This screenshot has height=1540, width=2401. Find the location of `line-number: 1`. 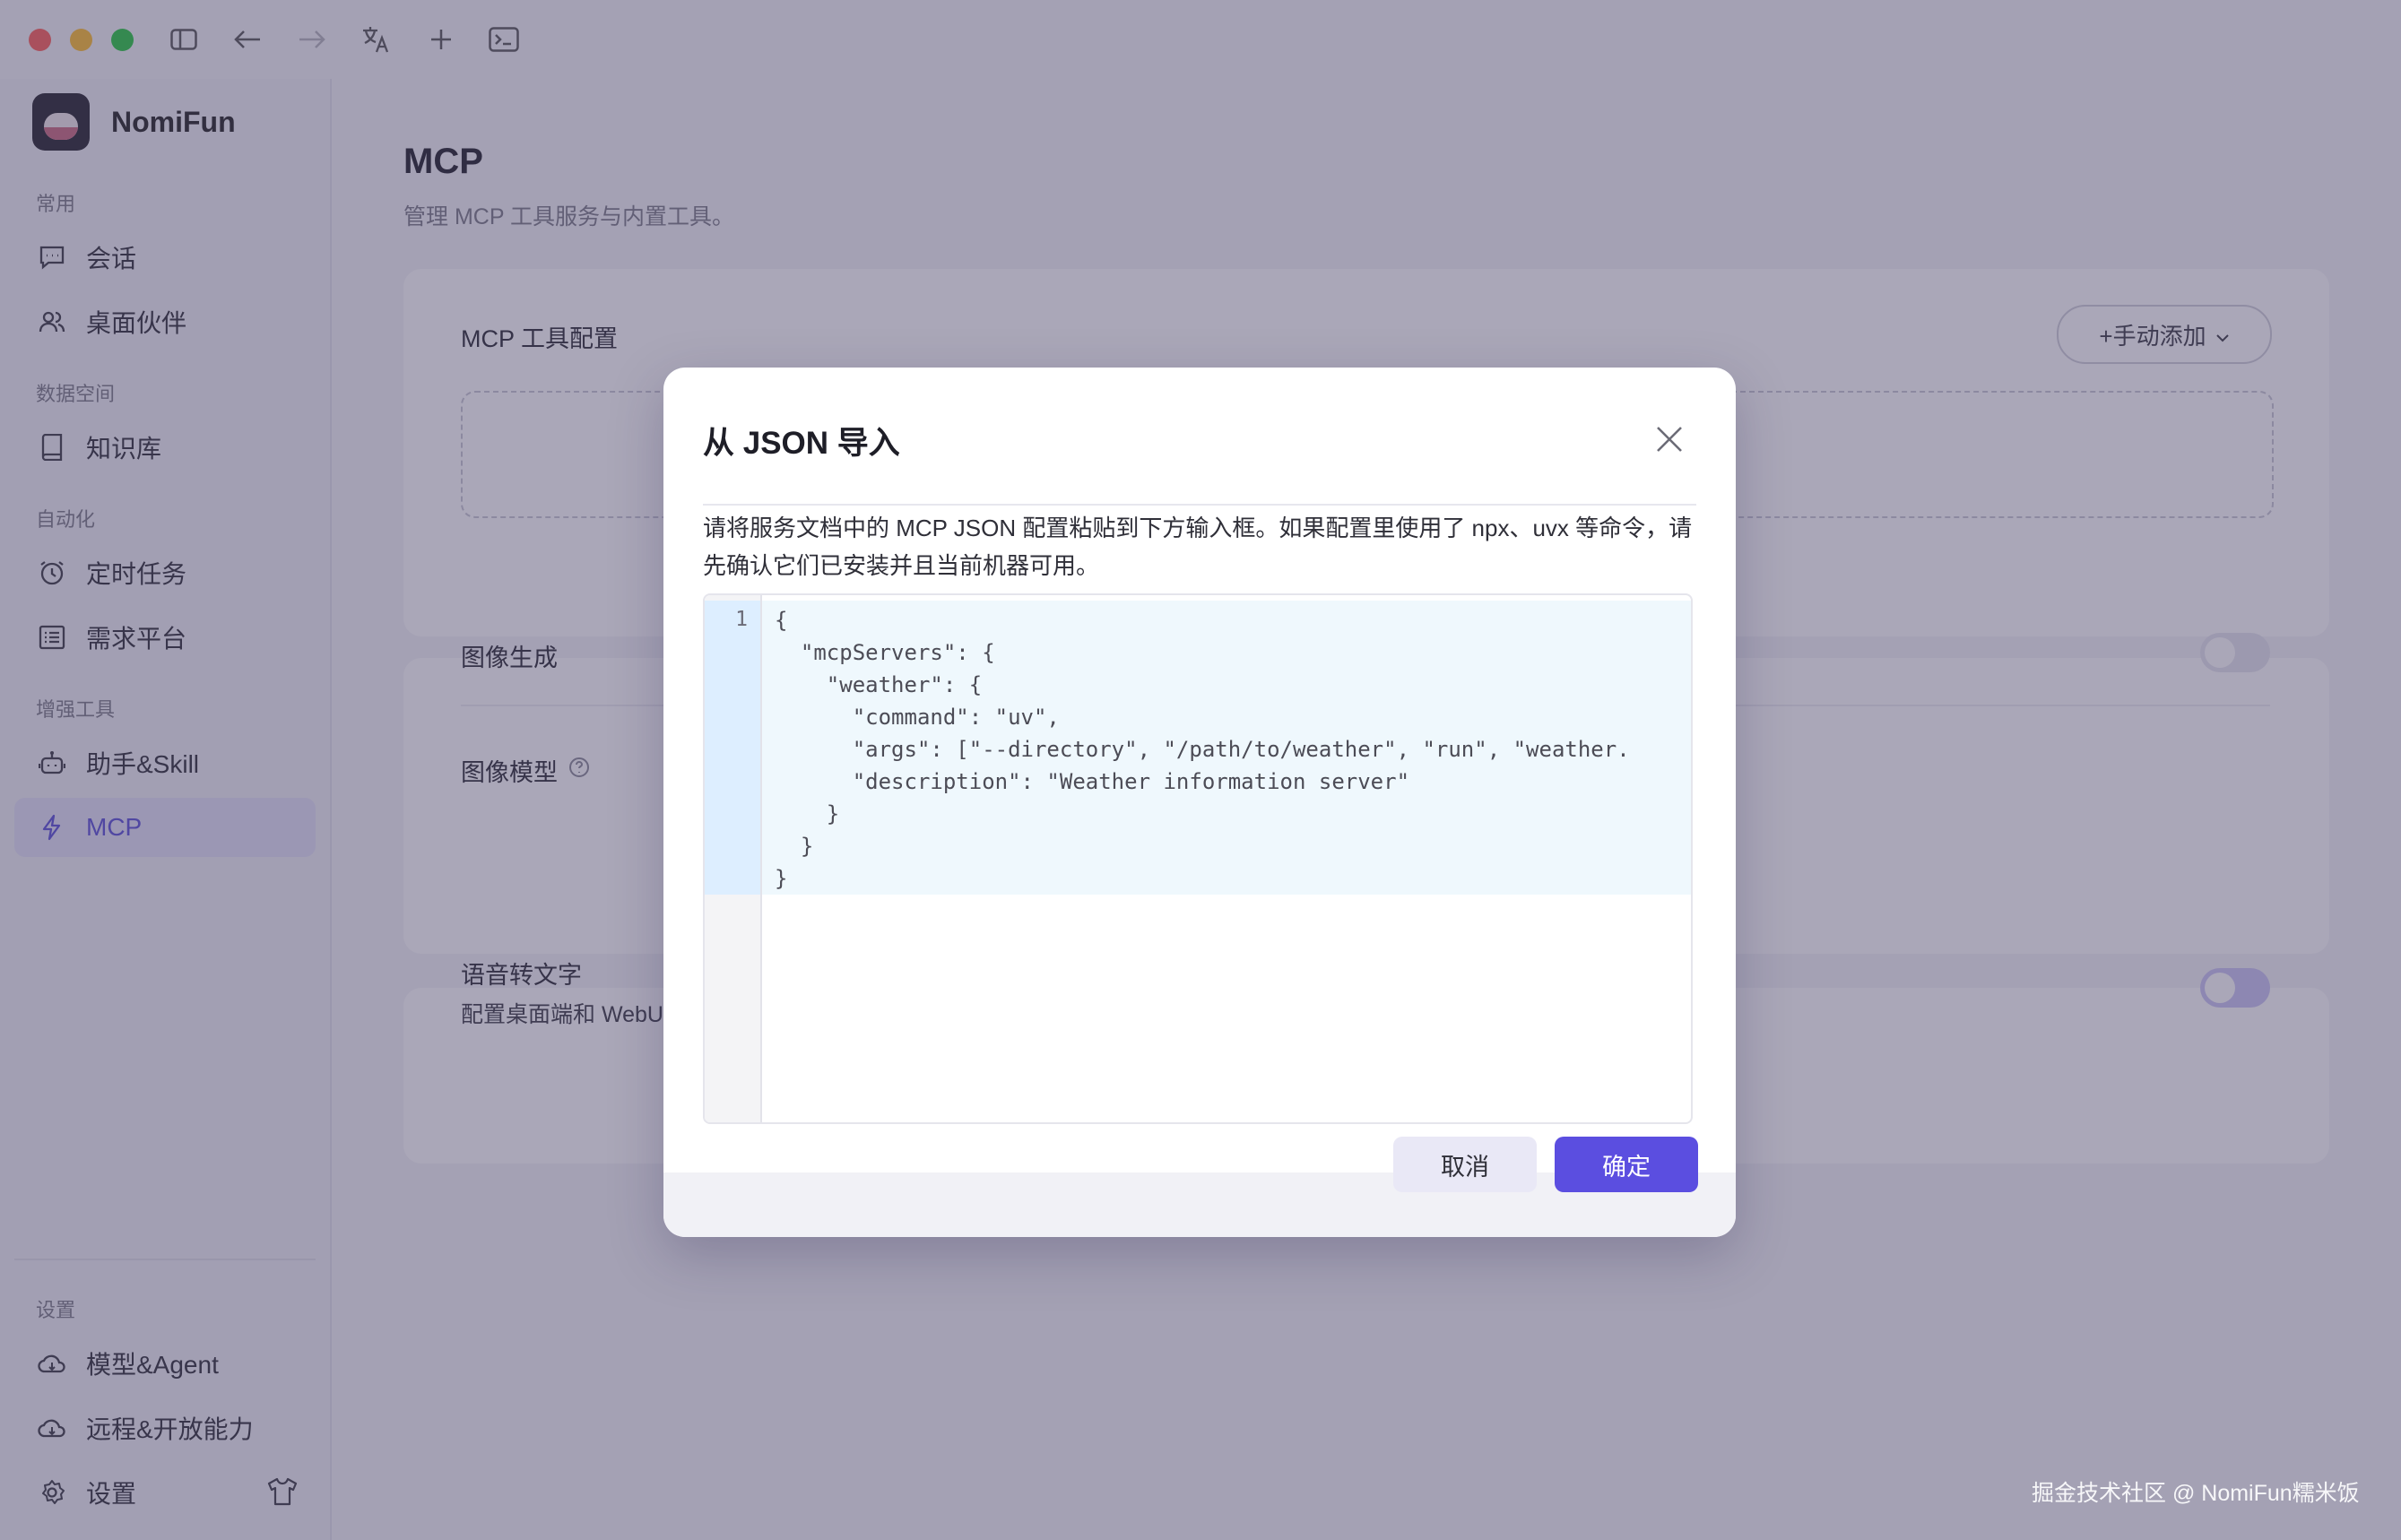

line-number: 1 is located at coordinates (741, 619).